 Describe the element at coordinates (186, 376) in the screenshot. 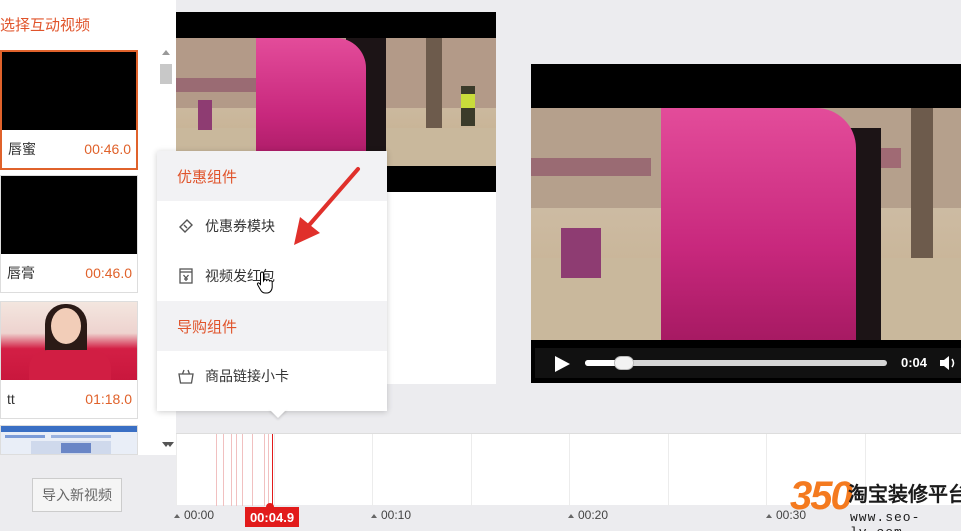

I see `shopping-bag-icon` at that location.